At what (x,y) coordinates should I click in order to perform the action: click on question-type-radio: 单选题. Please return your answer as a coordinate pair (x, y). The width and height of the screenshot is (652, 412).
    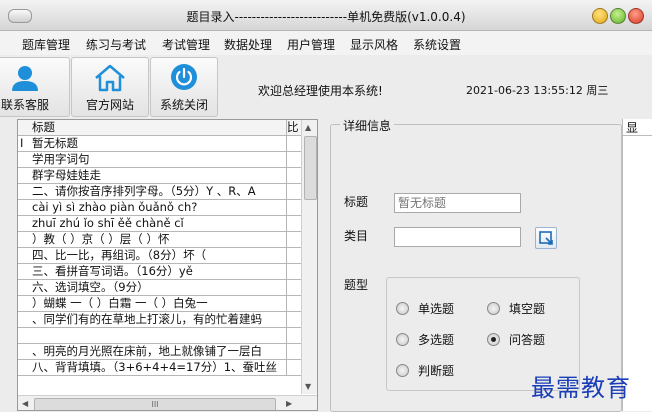
    Looking at the image, I should click on (425, 308).